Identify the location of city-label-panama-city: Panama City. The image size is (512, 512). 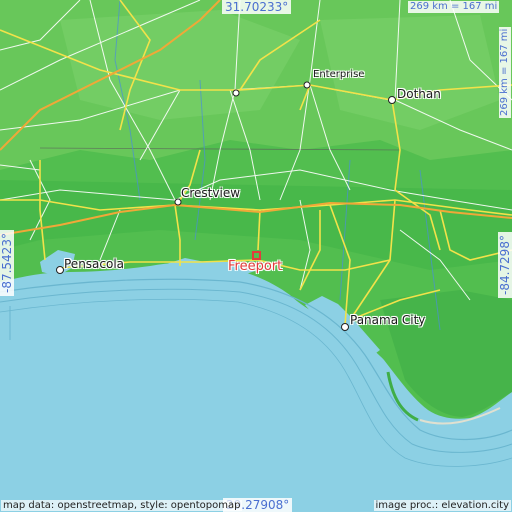
(388, 320).